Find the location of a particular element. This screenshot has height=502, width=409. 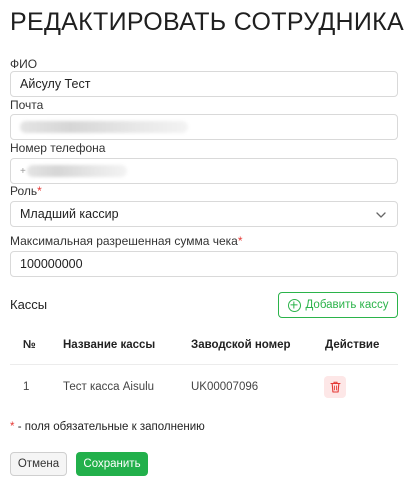

email-value-redacted is located at coordinates (104, 127).